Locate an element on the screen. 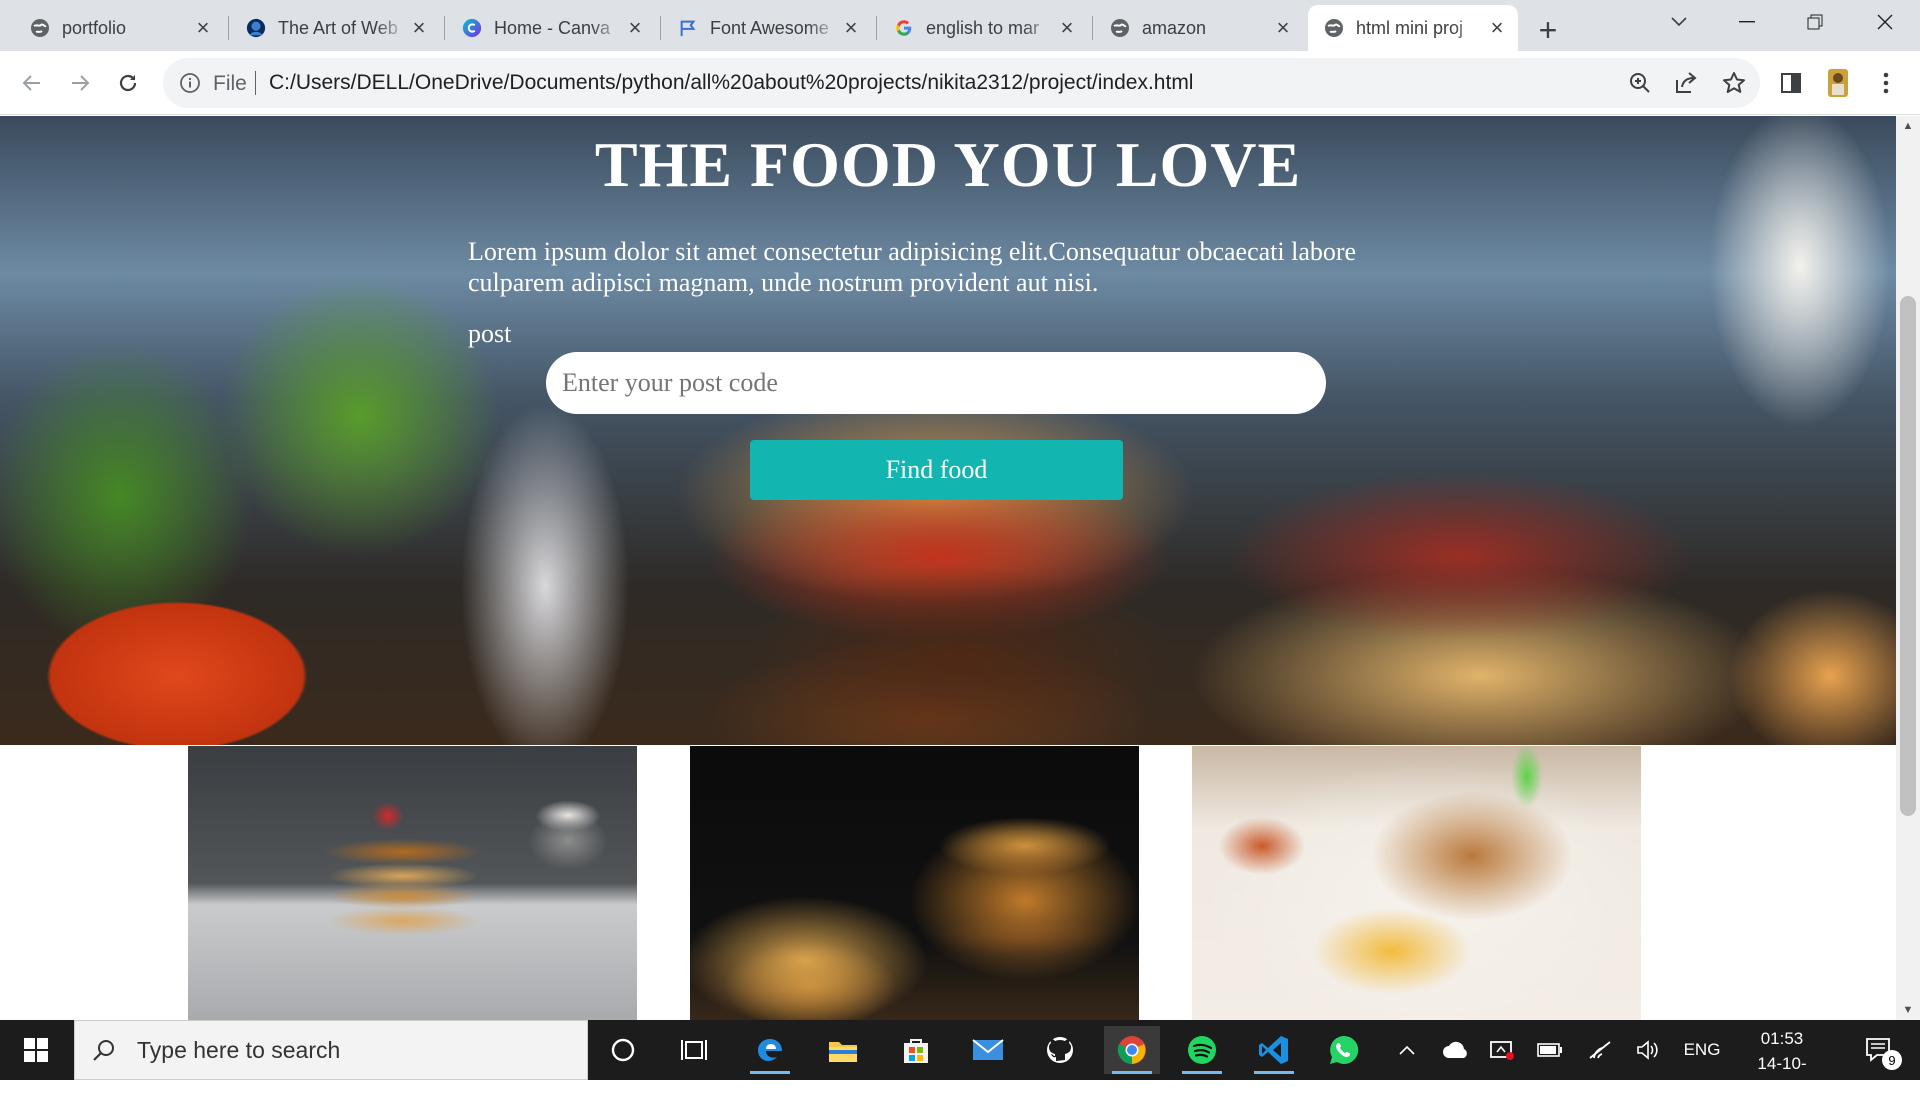  clock-time: 01:53 is located at coordinates (1782, 1038).